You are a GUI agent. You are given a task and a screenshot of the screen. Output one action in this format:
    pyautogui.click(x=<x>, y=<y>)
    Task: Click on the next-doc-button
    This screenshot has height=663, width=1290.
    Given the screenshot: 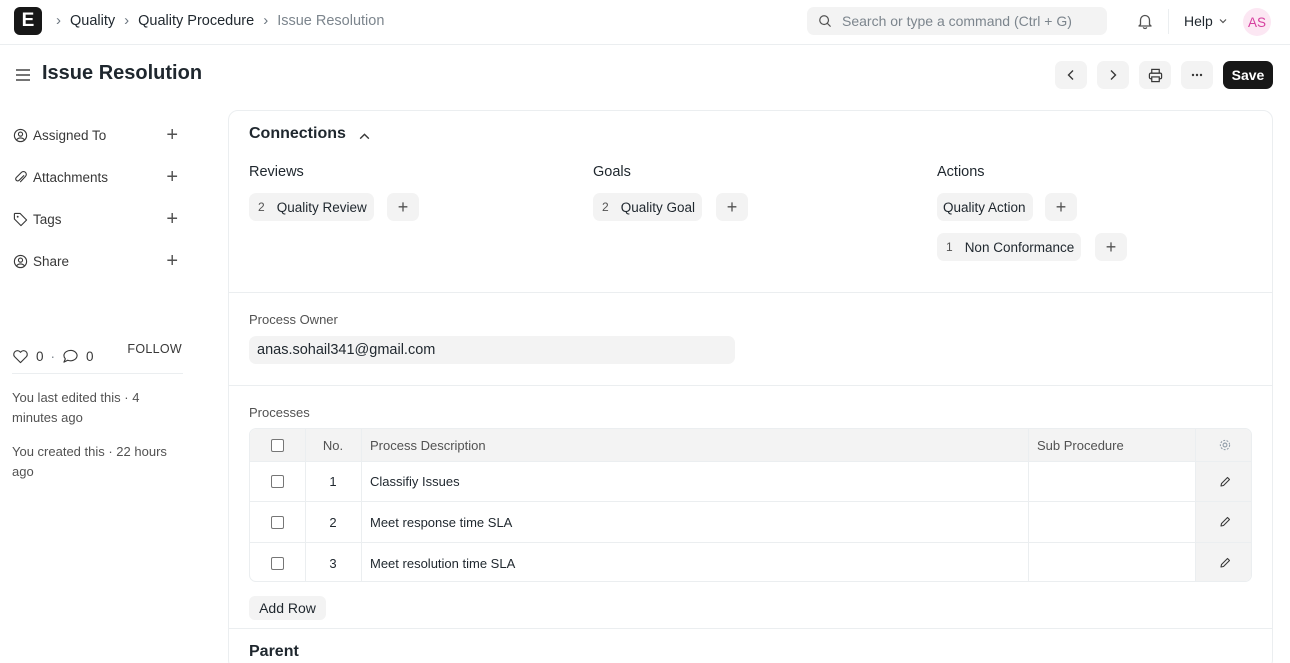 What is the action you would take?
    pyautogui.click(x=1113, y=75)
    